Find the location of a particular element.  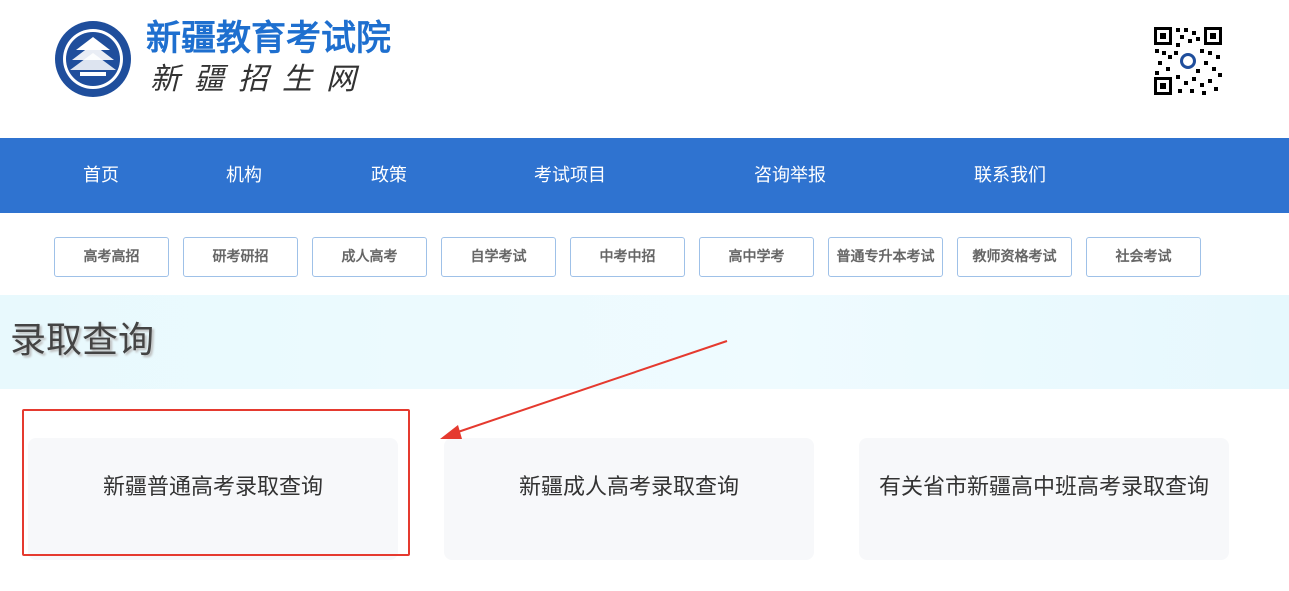

page-title: 录取查询 is located at coordinates (82, 340).